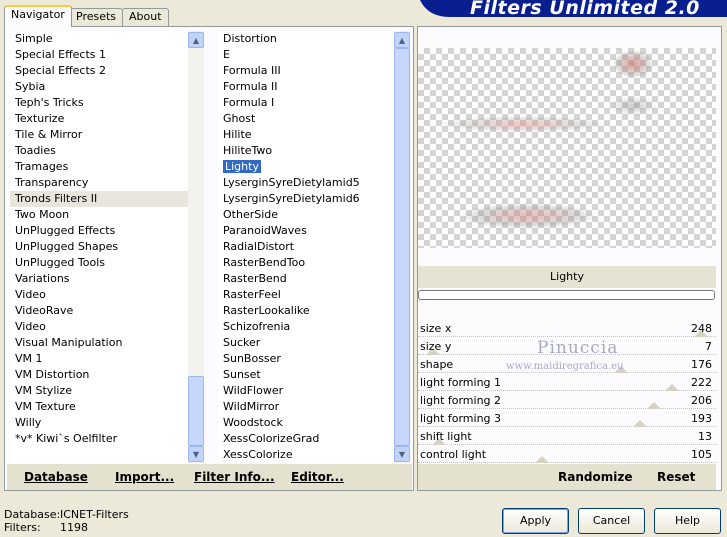  What do you see at coordinates (99, 343) in the screenshot?
I see `category-item: Visual Manipulation` at bounding box center [99, 343].